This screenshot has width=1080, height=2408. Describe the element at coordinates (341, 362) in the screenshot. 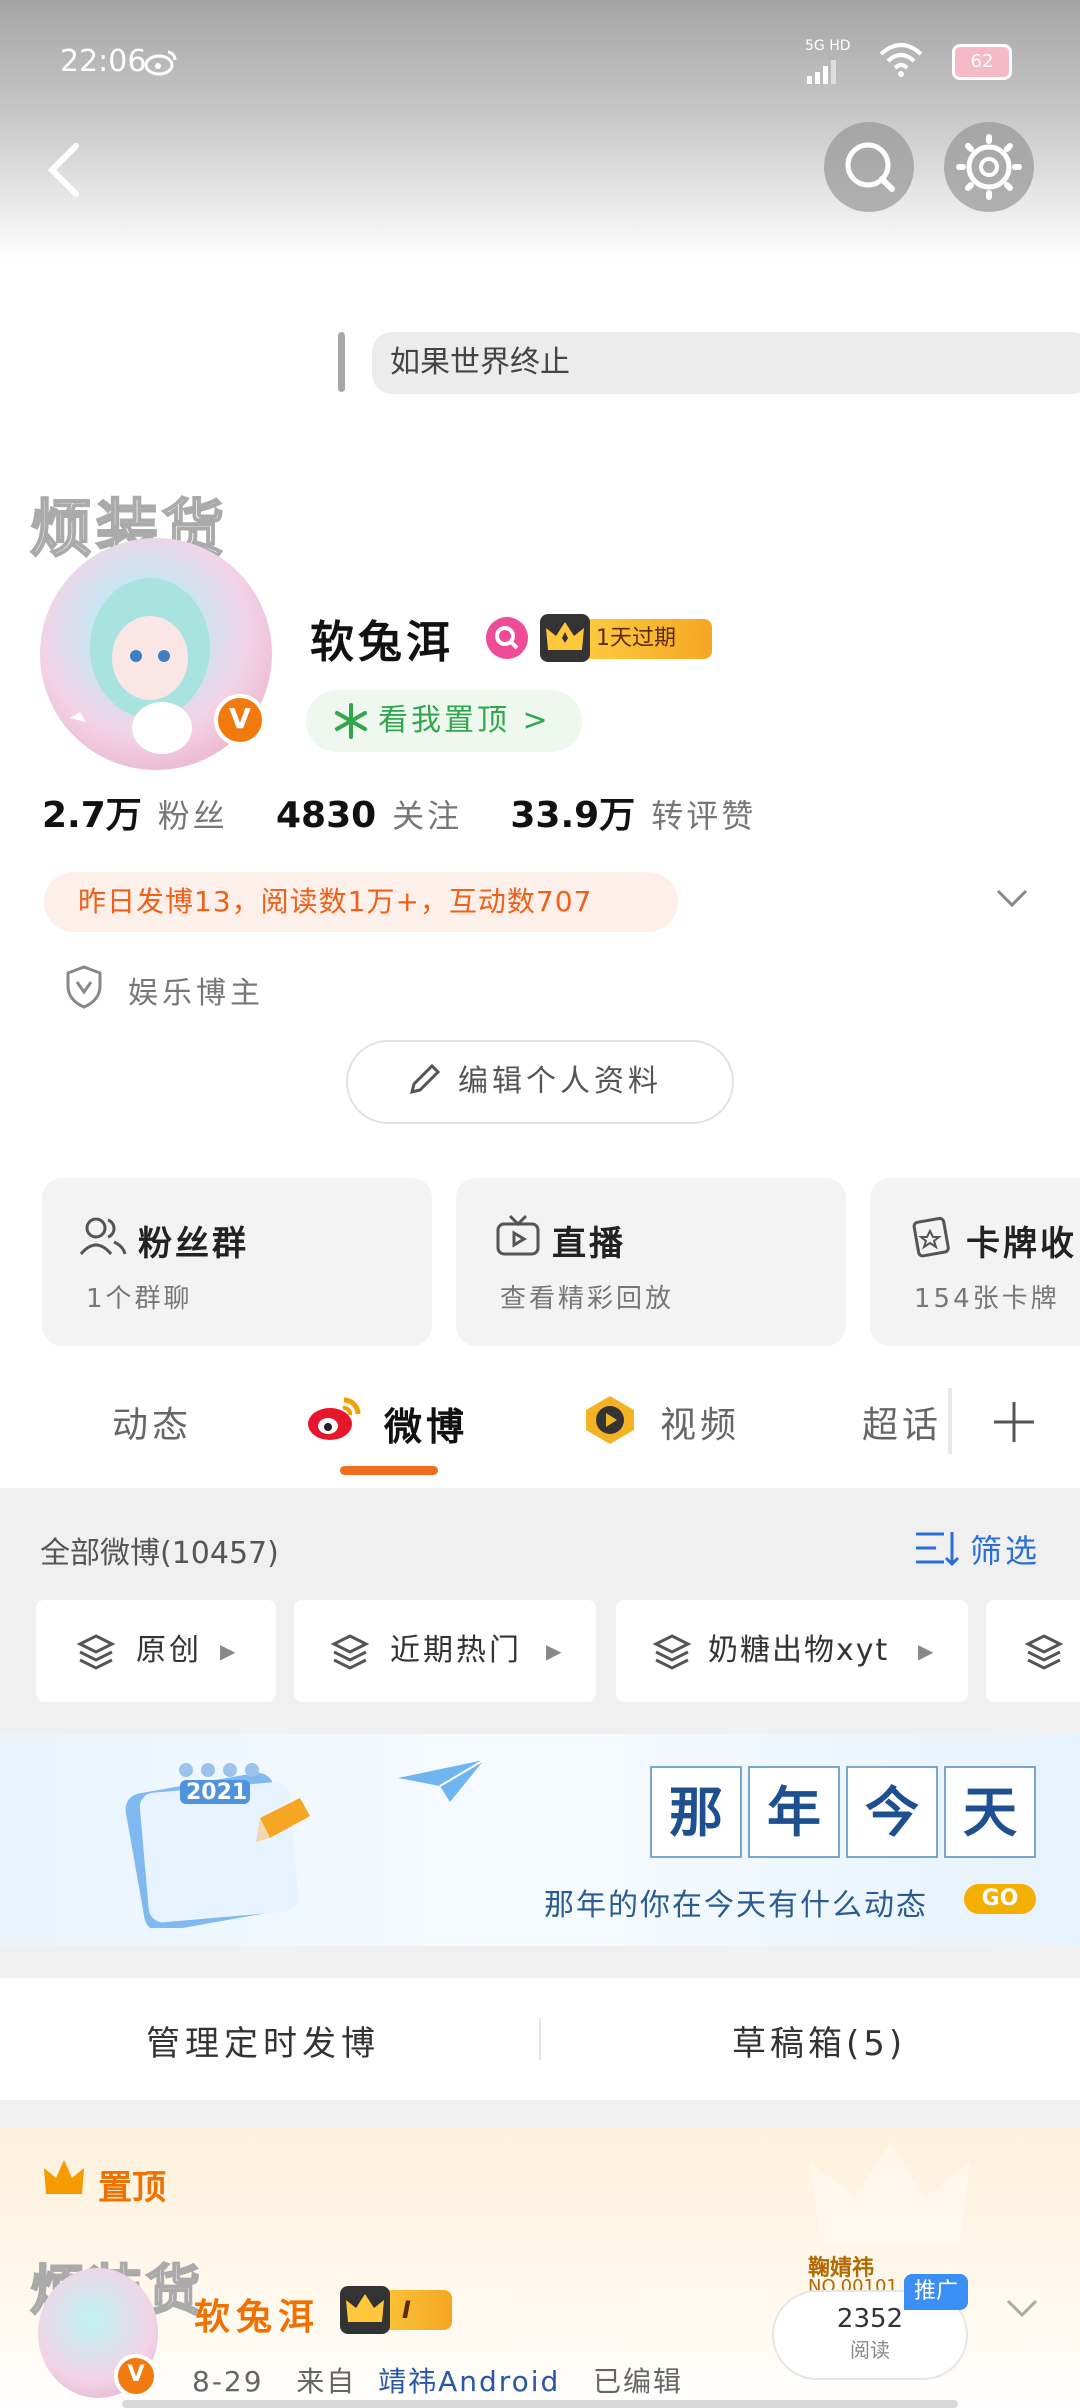

I see `quote-bar` at that location.